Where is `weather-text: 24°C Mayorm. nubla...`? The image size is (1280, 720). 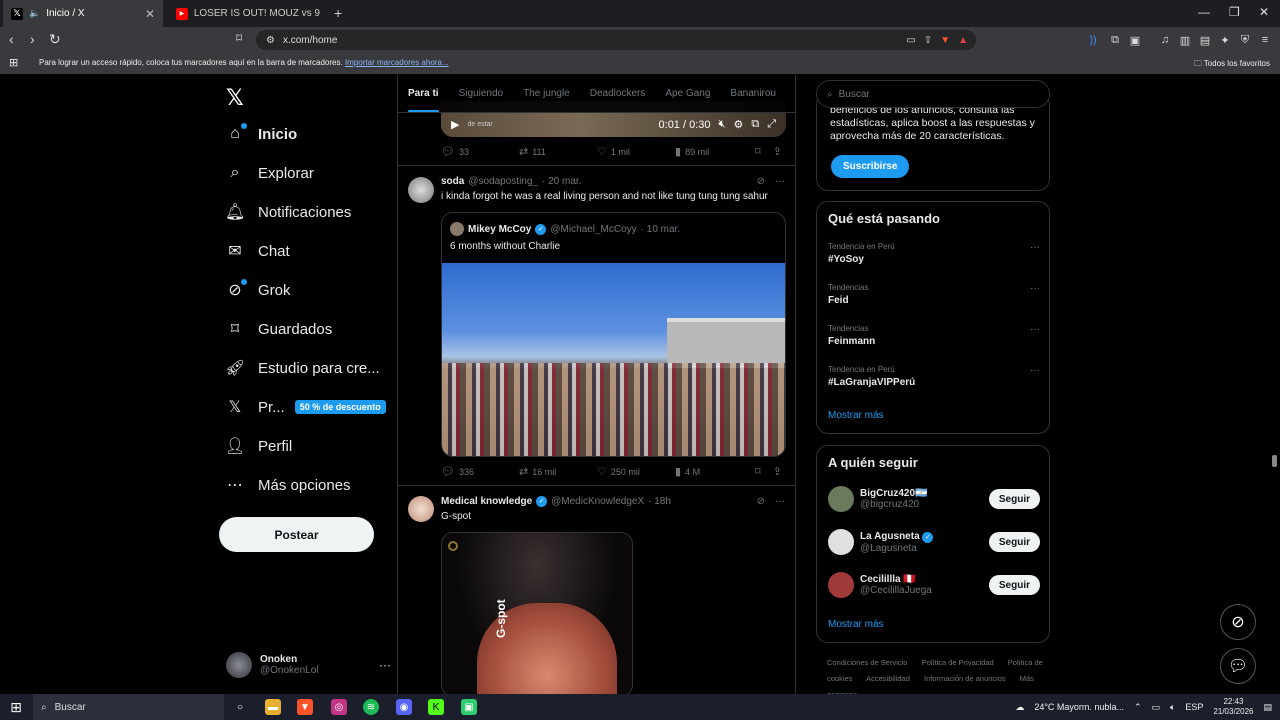
weather-text: 24°C Mayorm. nubla... is located at coordinates (1079, 707).